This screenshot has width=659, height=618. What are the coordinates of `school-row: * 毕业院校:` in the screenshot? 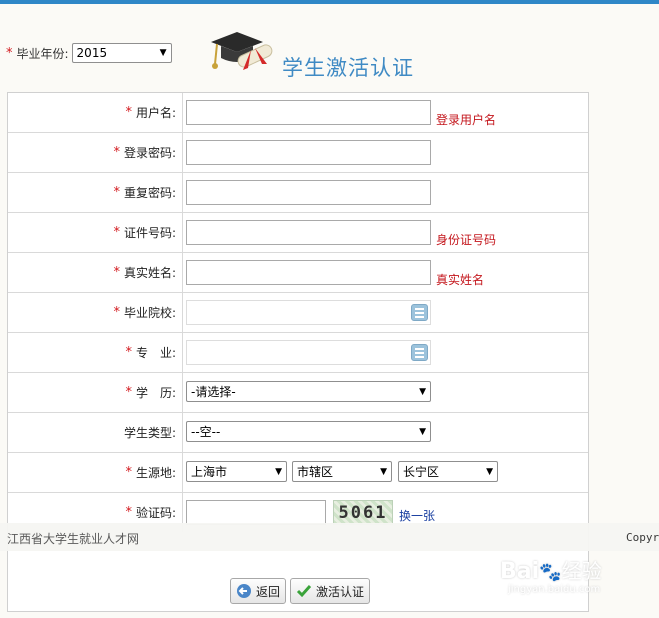 It's located at (298, 313).